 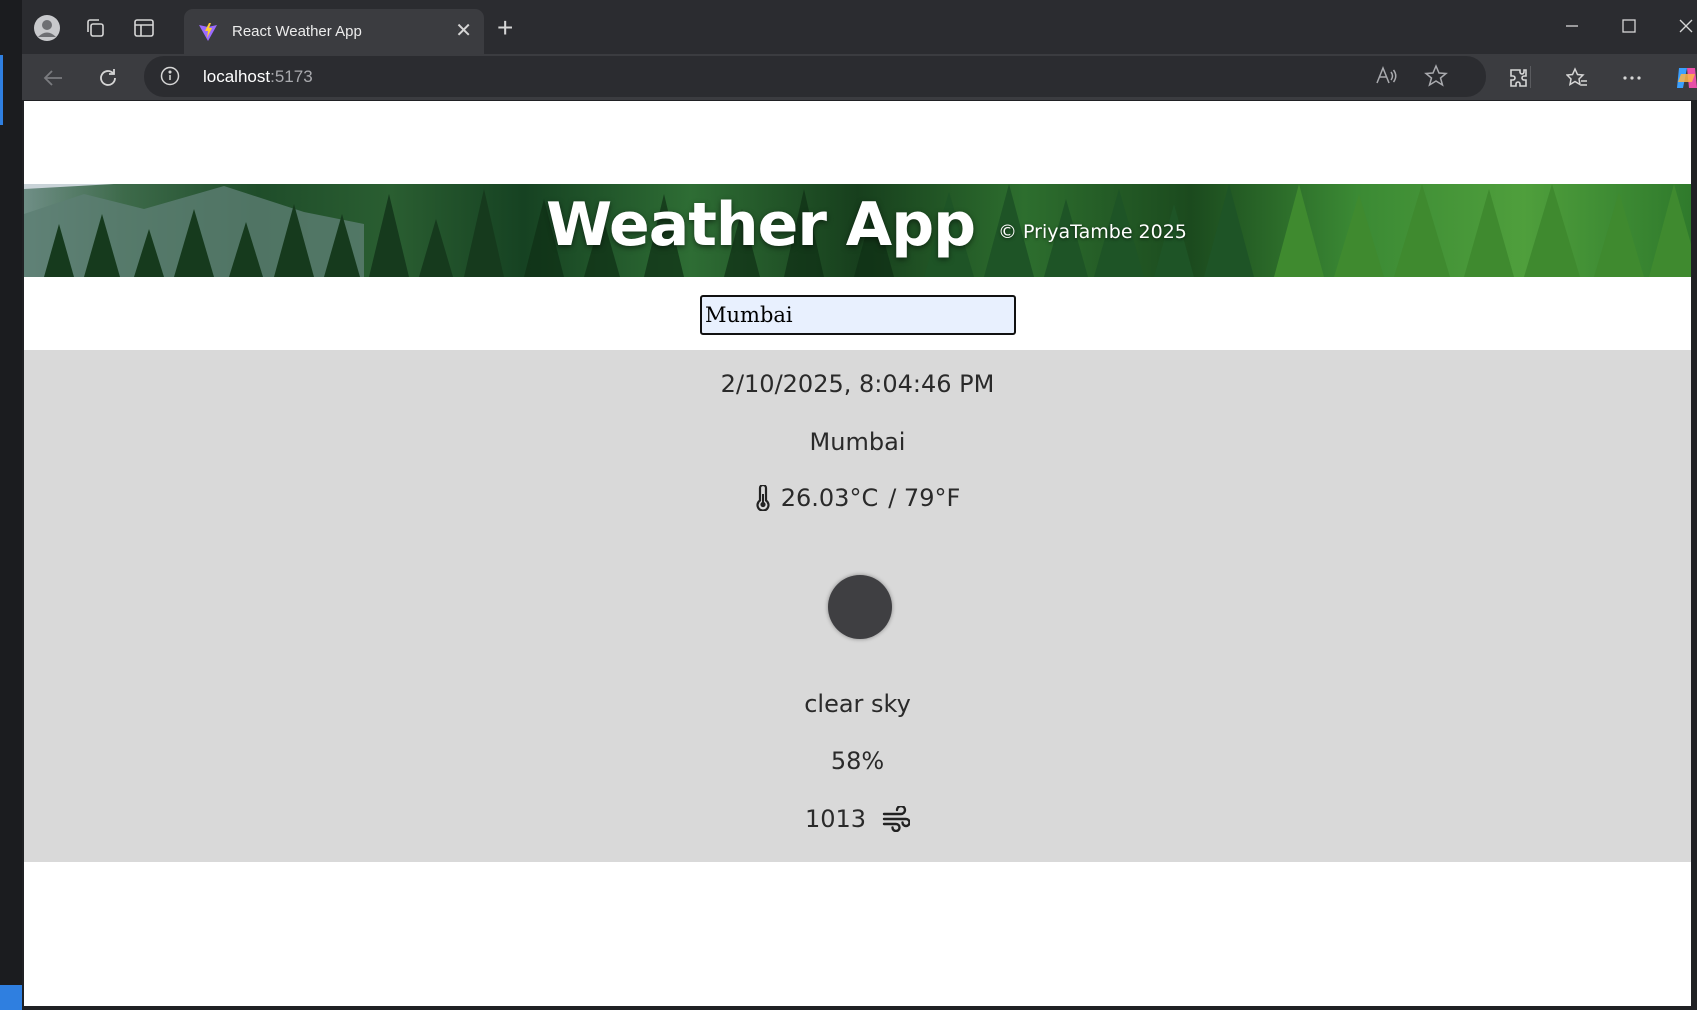 I want to click on weather-description: clear sky, so click(x=857, y=704).